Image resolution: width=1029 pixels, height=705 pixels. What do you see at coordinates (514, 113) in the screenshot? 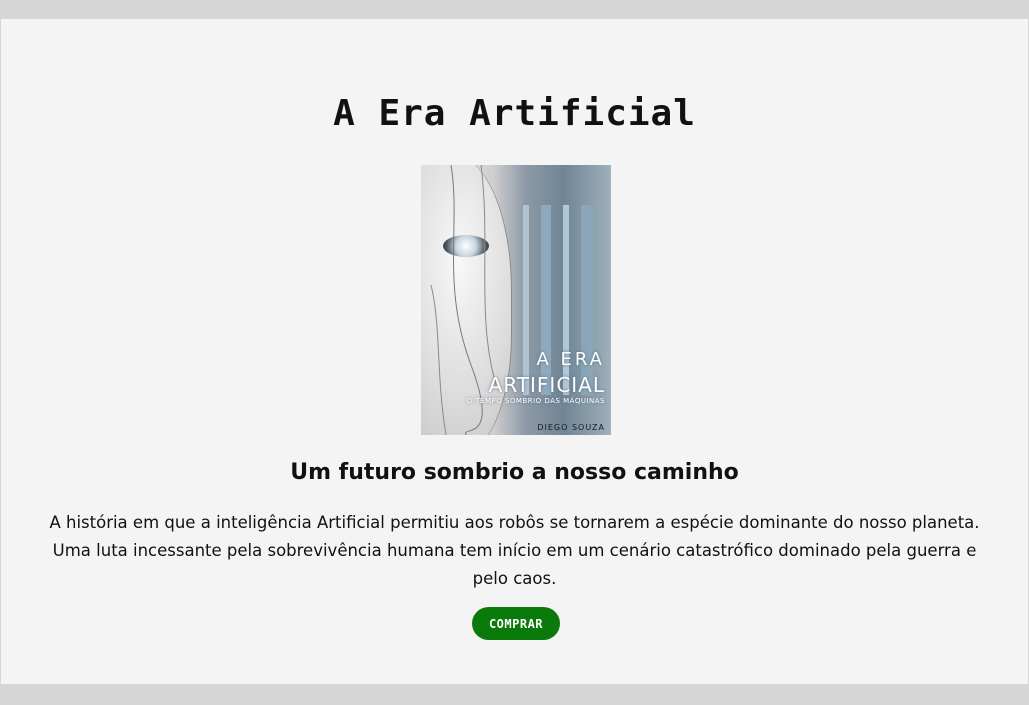
I see `page-title: A Era Artificial` at bounding box center [514, 113].